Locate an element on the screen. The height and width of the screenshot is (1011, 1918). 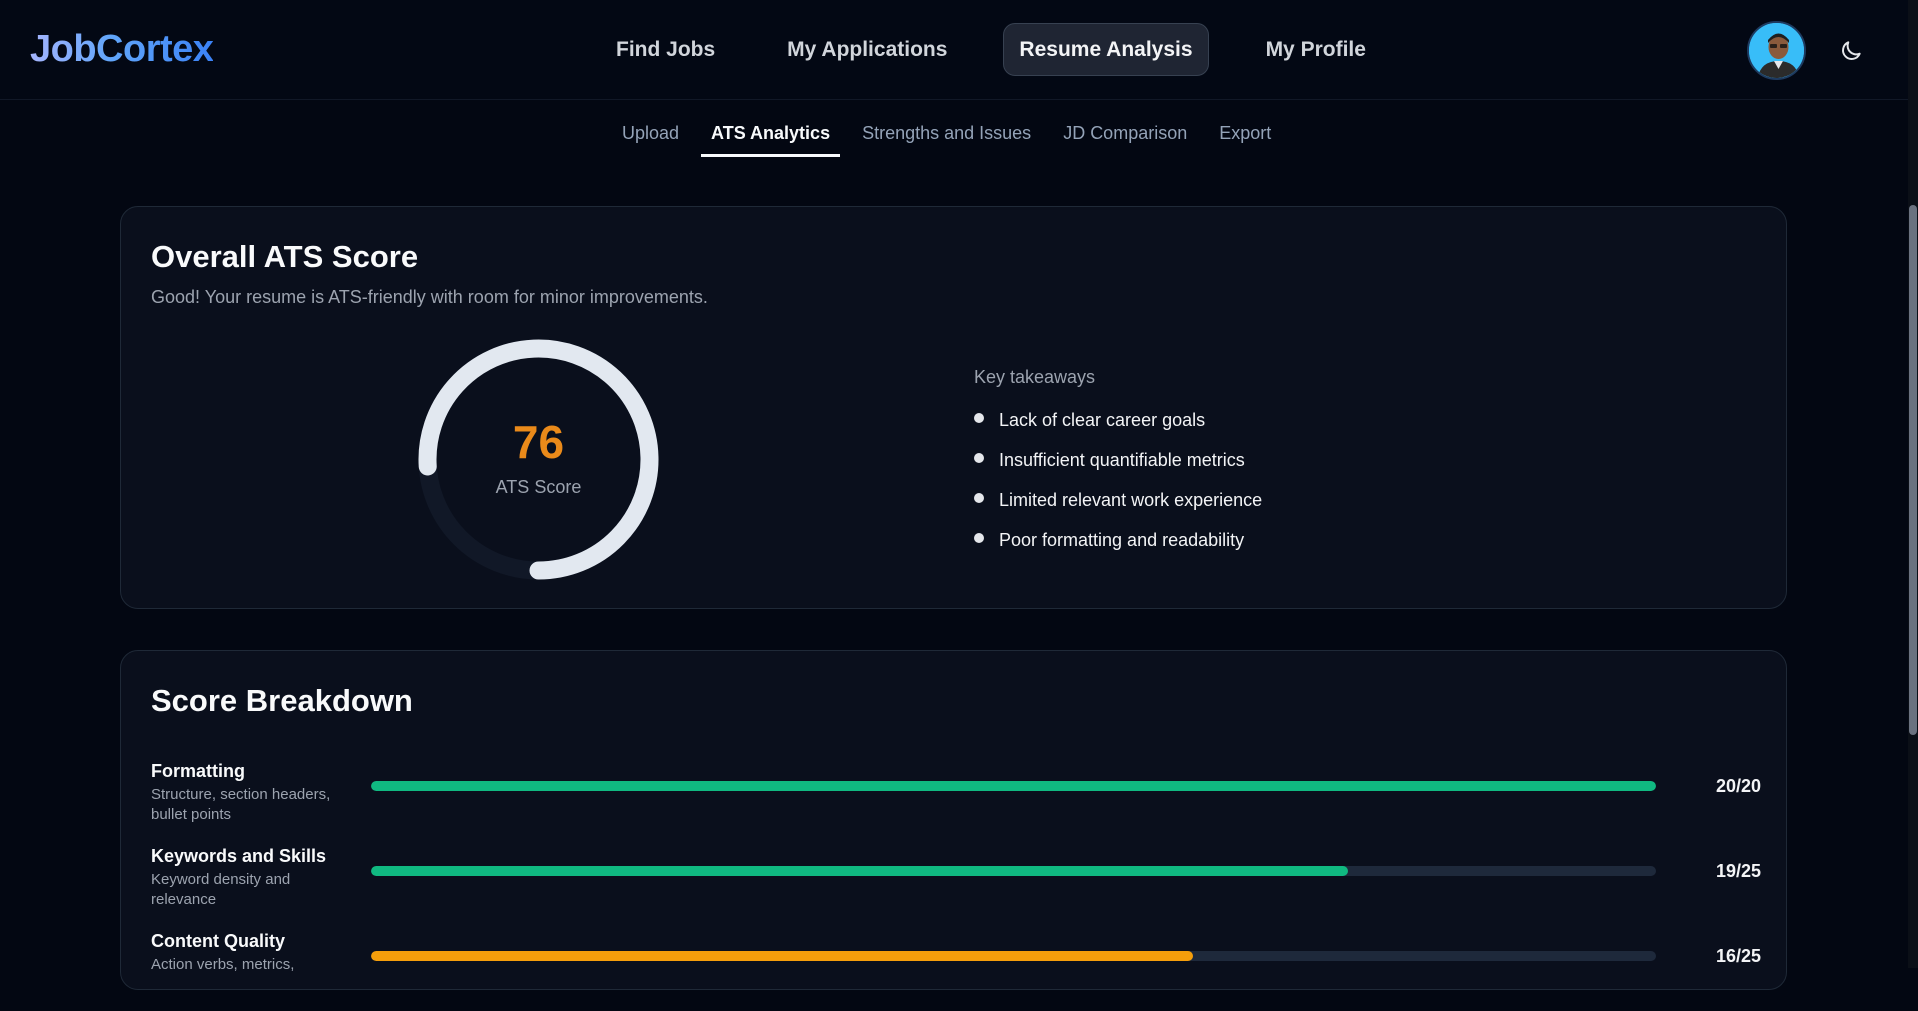
takeaway-item: Limited relevant work experience is located at coordinates (1118, 510).